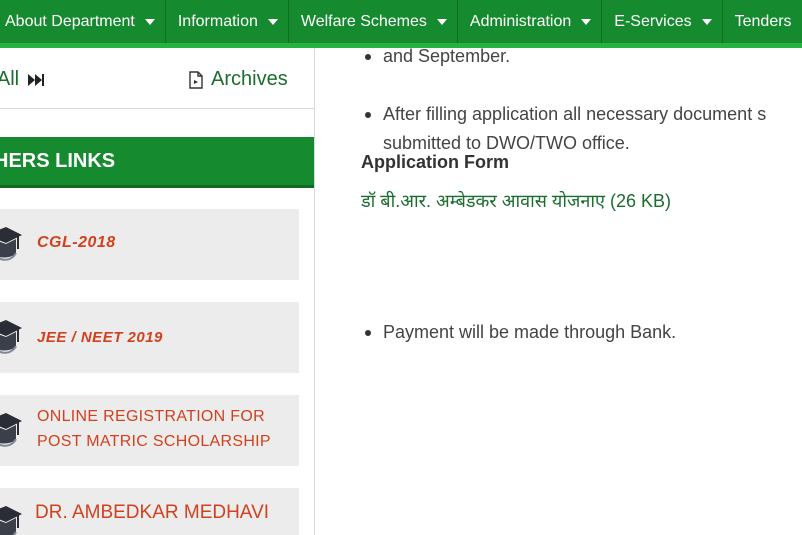 The width and height of the screenshot is (802, 535). I want to click on nav-label: Administration, so click(520, 21).